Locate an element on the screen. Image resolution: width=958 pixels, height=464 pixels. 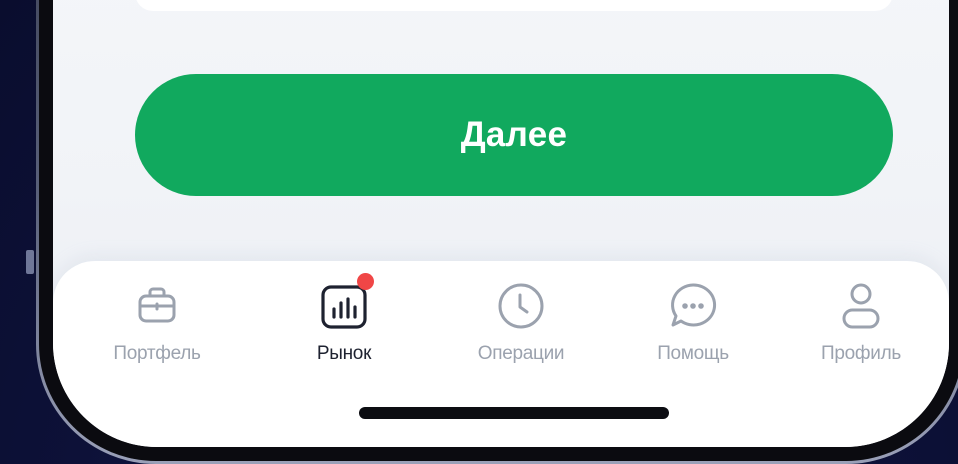
tab-label: Операции is located at coordinates (521, 353).